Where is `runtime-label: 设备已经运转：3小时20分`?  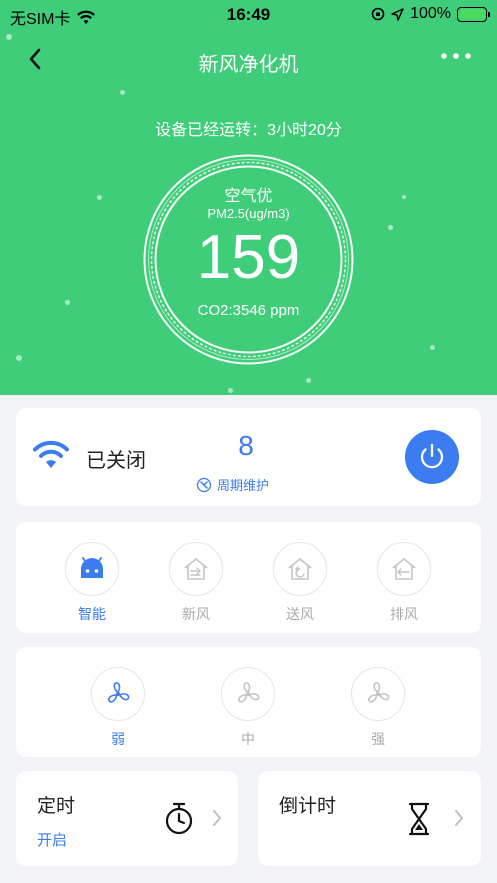 runtime-label: 设备已经运转：3小时20分 is located at coordinates (248, 130).